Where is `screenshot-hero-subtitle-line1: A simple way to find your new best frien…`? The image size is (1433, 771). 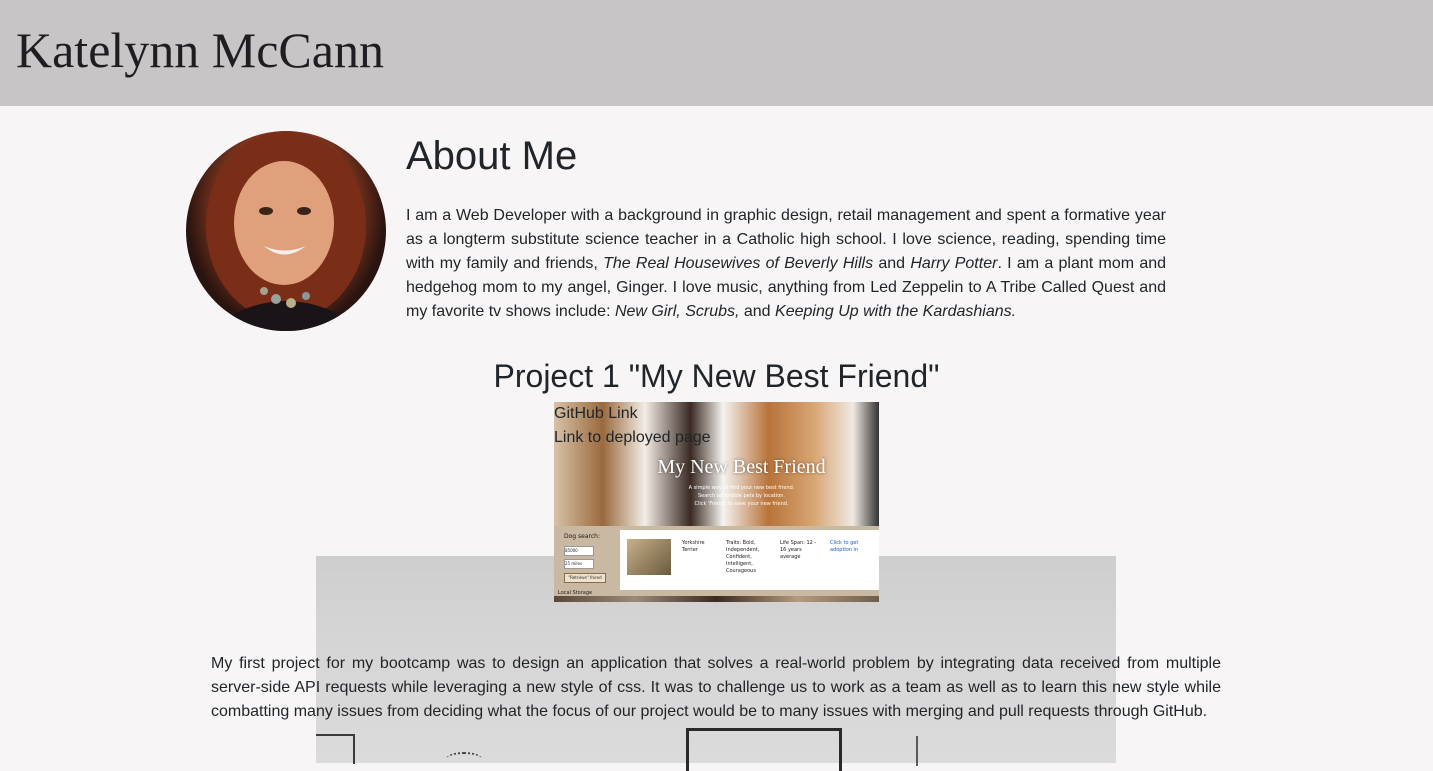 screenshot-hero-subtitle-line1: A simple way to find your new best frien… is located at coordinates (741, 488).